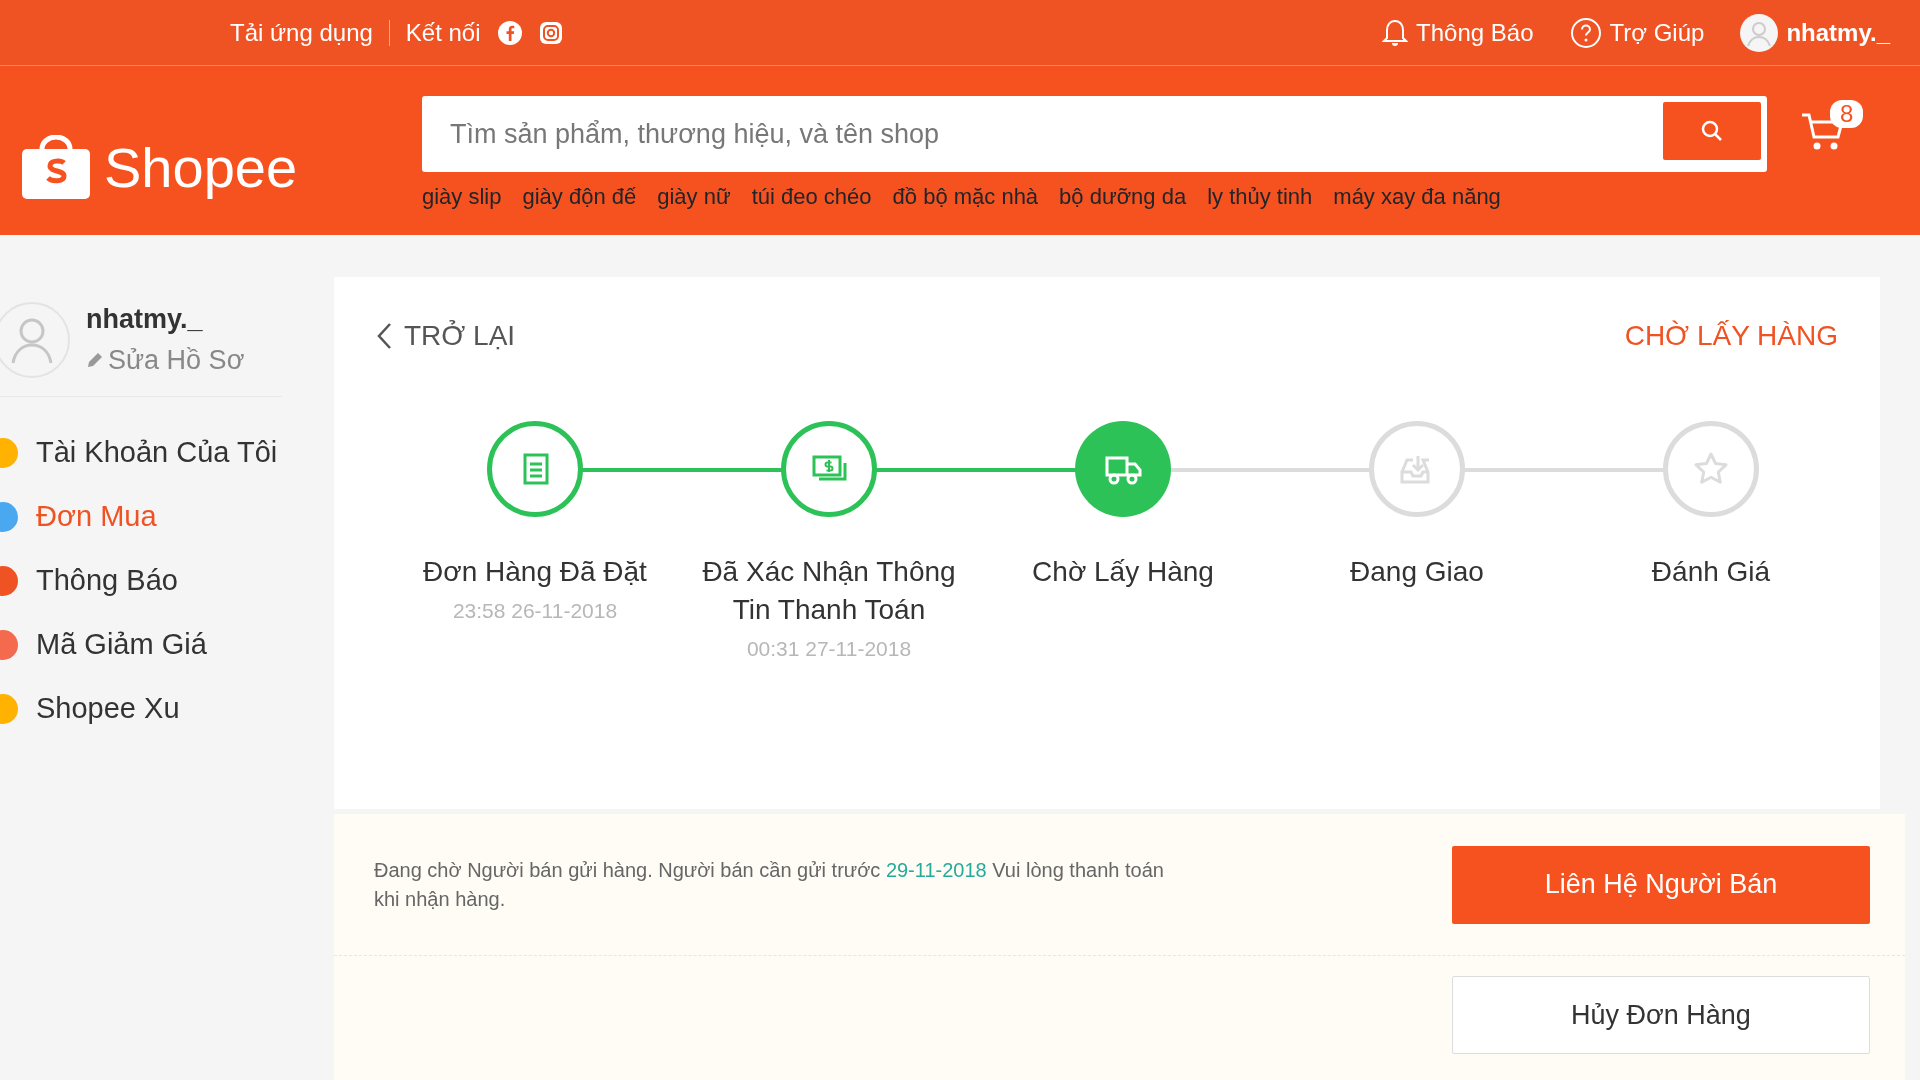  What do you see at coordinates (1123, 196) in the screenshot?
I see `suggestion-link: bộ dưỡng da` at bounding box center [1123, 196].